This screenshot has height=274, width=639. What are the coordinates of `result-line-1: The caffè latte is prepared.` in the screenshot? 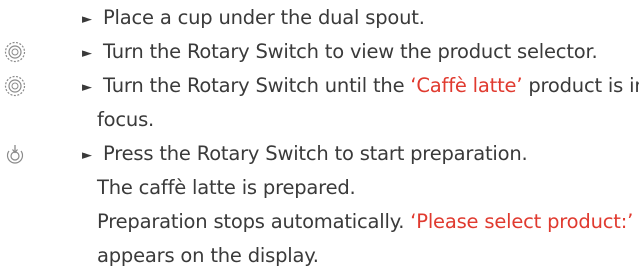 It's located at (319, 188).